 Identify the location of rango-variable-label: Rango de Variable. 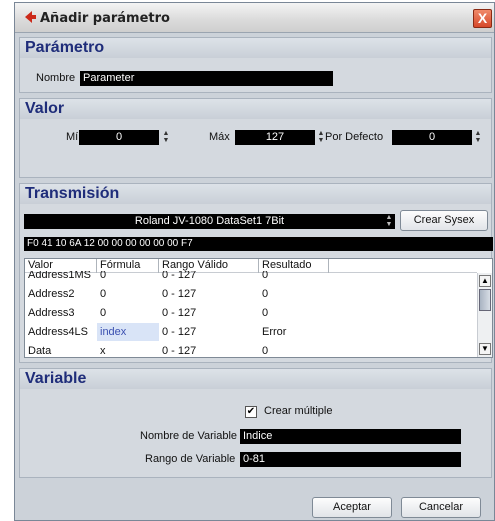
(190, 459).